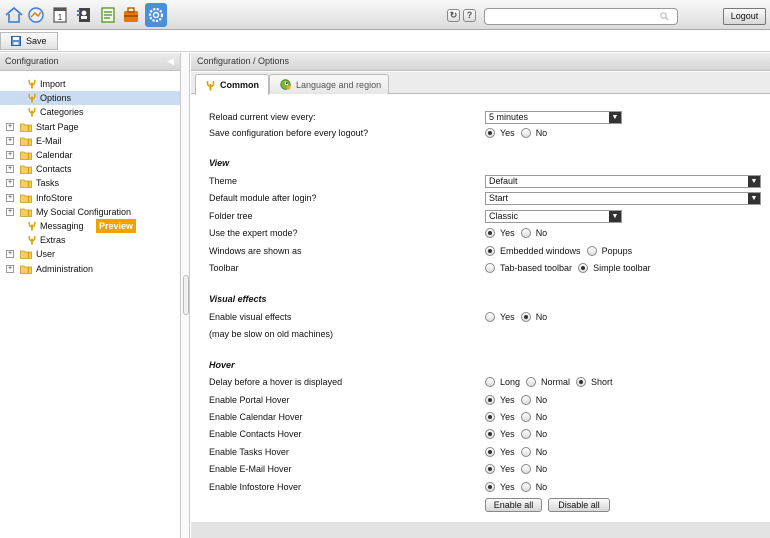 This screenshot has height=538, width=770. Describe the element at coordinates (525, 133) in the screenshot. I see `save-before-logout-no-radio` at that location.